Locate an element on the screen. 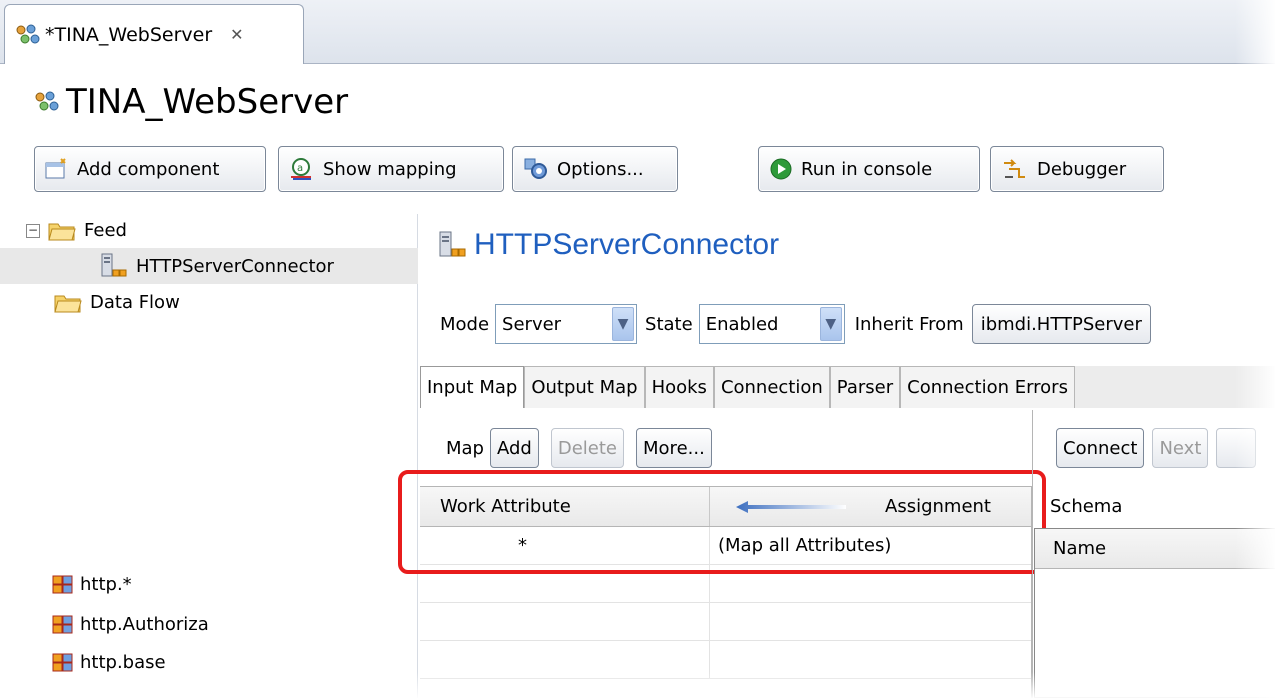  schema-table: Name is located at coordinates (1154, 613).